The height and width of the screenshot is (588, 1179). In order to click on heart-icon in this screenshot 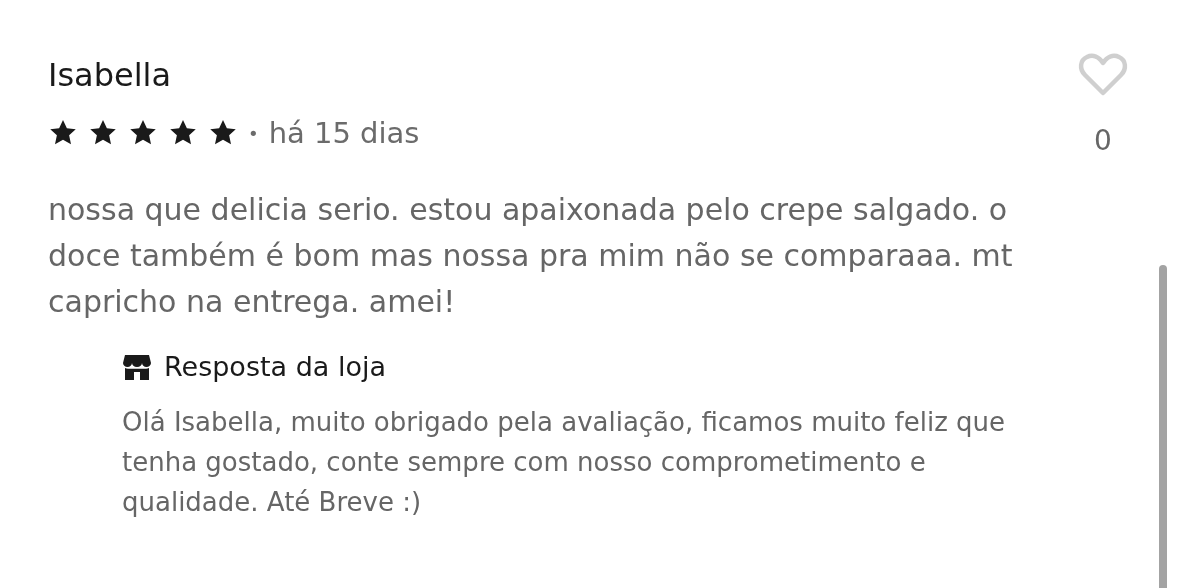, I will do `click(1103, 75)`.